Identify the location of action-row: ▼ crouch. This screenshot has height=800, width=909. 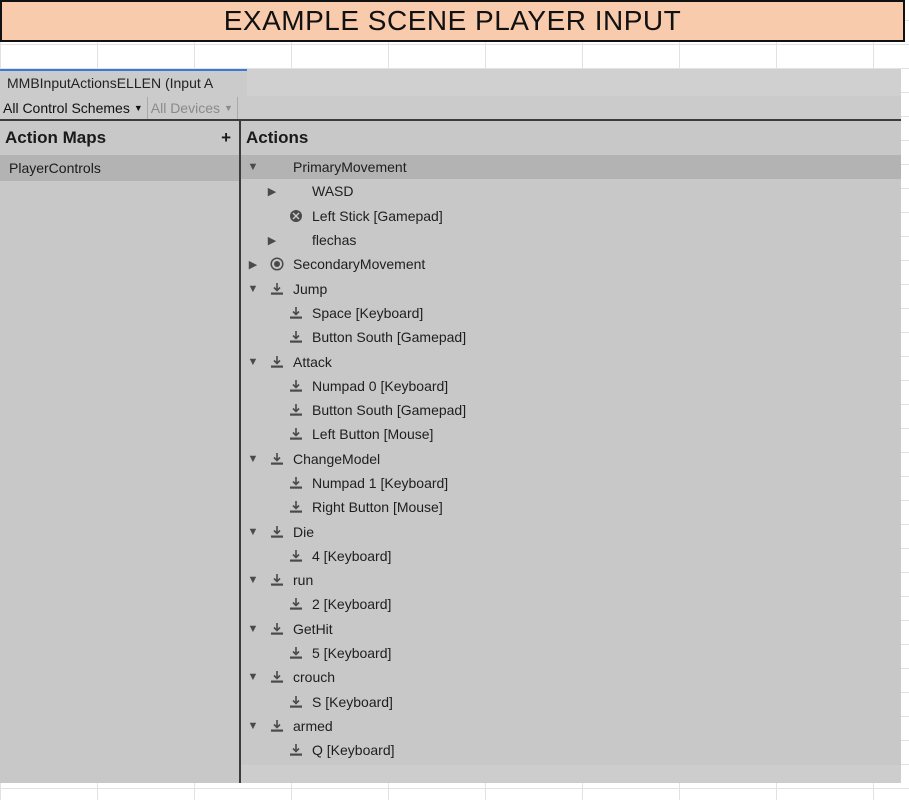
(571, 677).